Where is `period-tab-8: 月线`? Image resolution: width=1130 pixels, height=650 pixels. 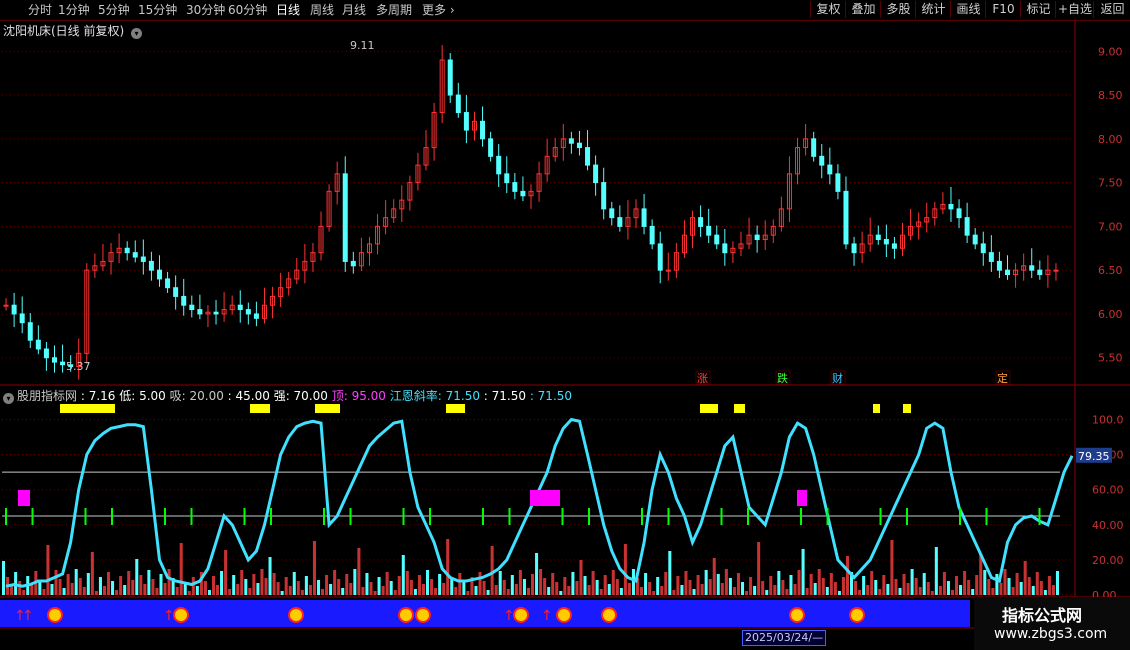
period-tab-8: 月线 is located at coordinates (354, 10).